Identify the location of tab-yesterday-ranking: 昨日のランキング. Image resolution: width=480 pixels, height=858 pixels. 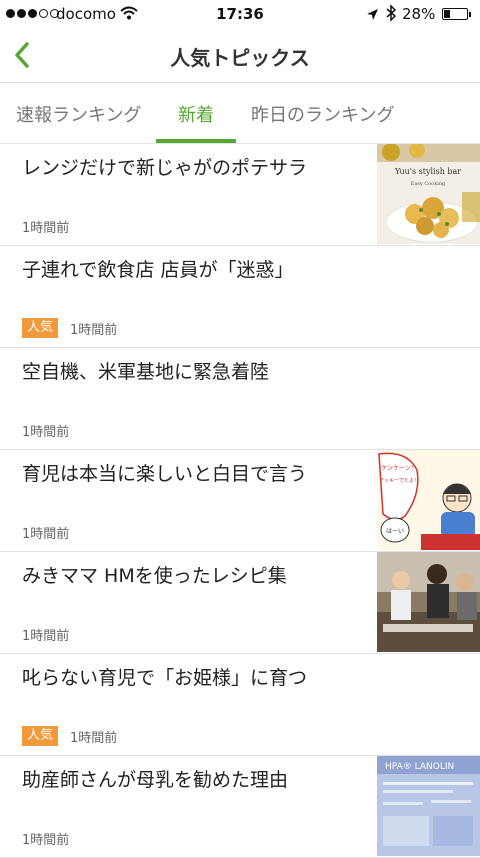
(322, 114).